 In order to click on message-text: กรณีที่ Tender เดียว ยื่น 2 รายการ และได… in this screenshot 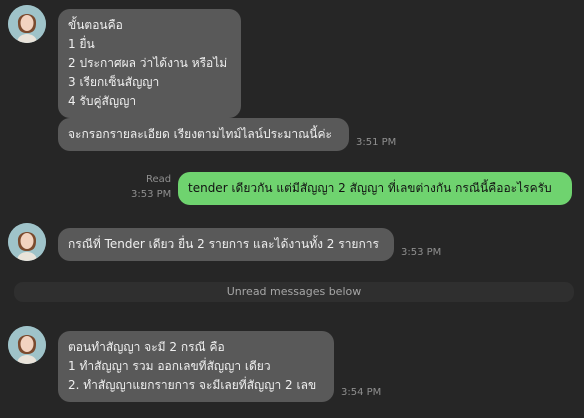, I will do `click(223, 244)`.